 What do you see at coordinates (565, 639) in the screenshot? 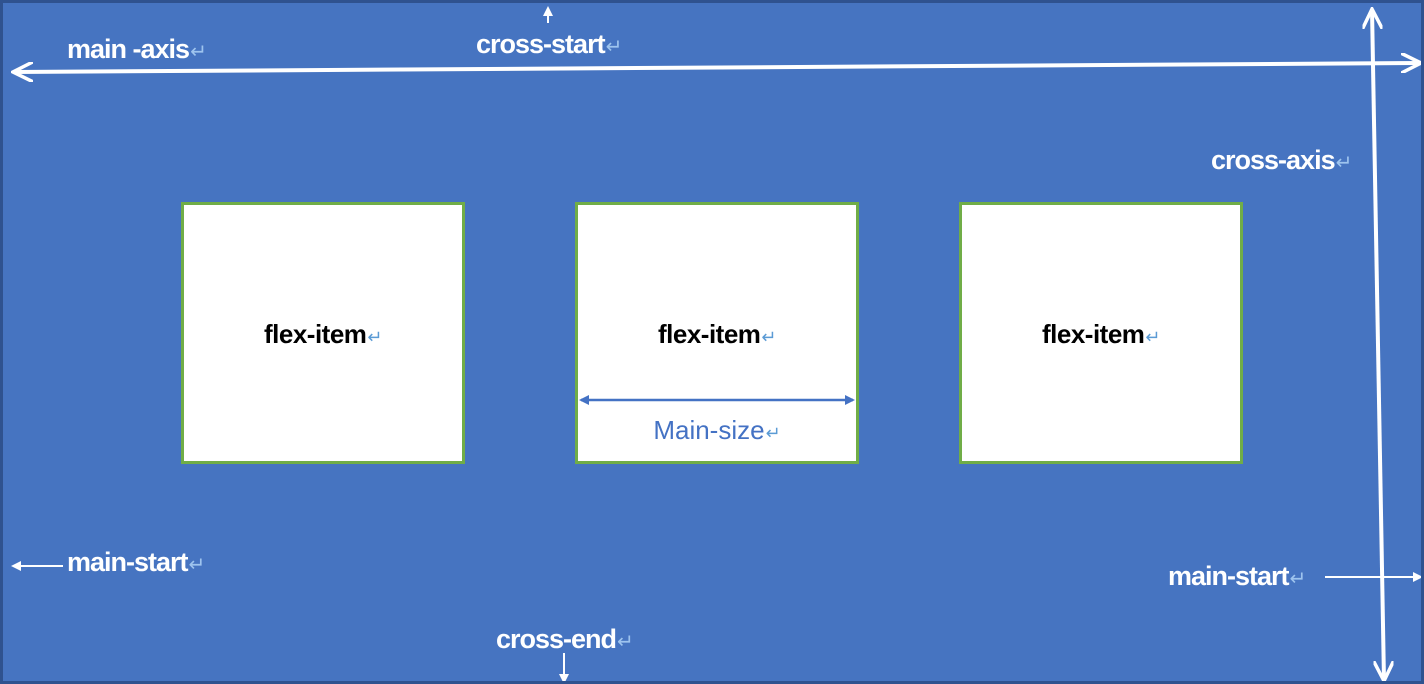
I see `cross-end-label: cross-end↵` at bounding box center [565, 639].